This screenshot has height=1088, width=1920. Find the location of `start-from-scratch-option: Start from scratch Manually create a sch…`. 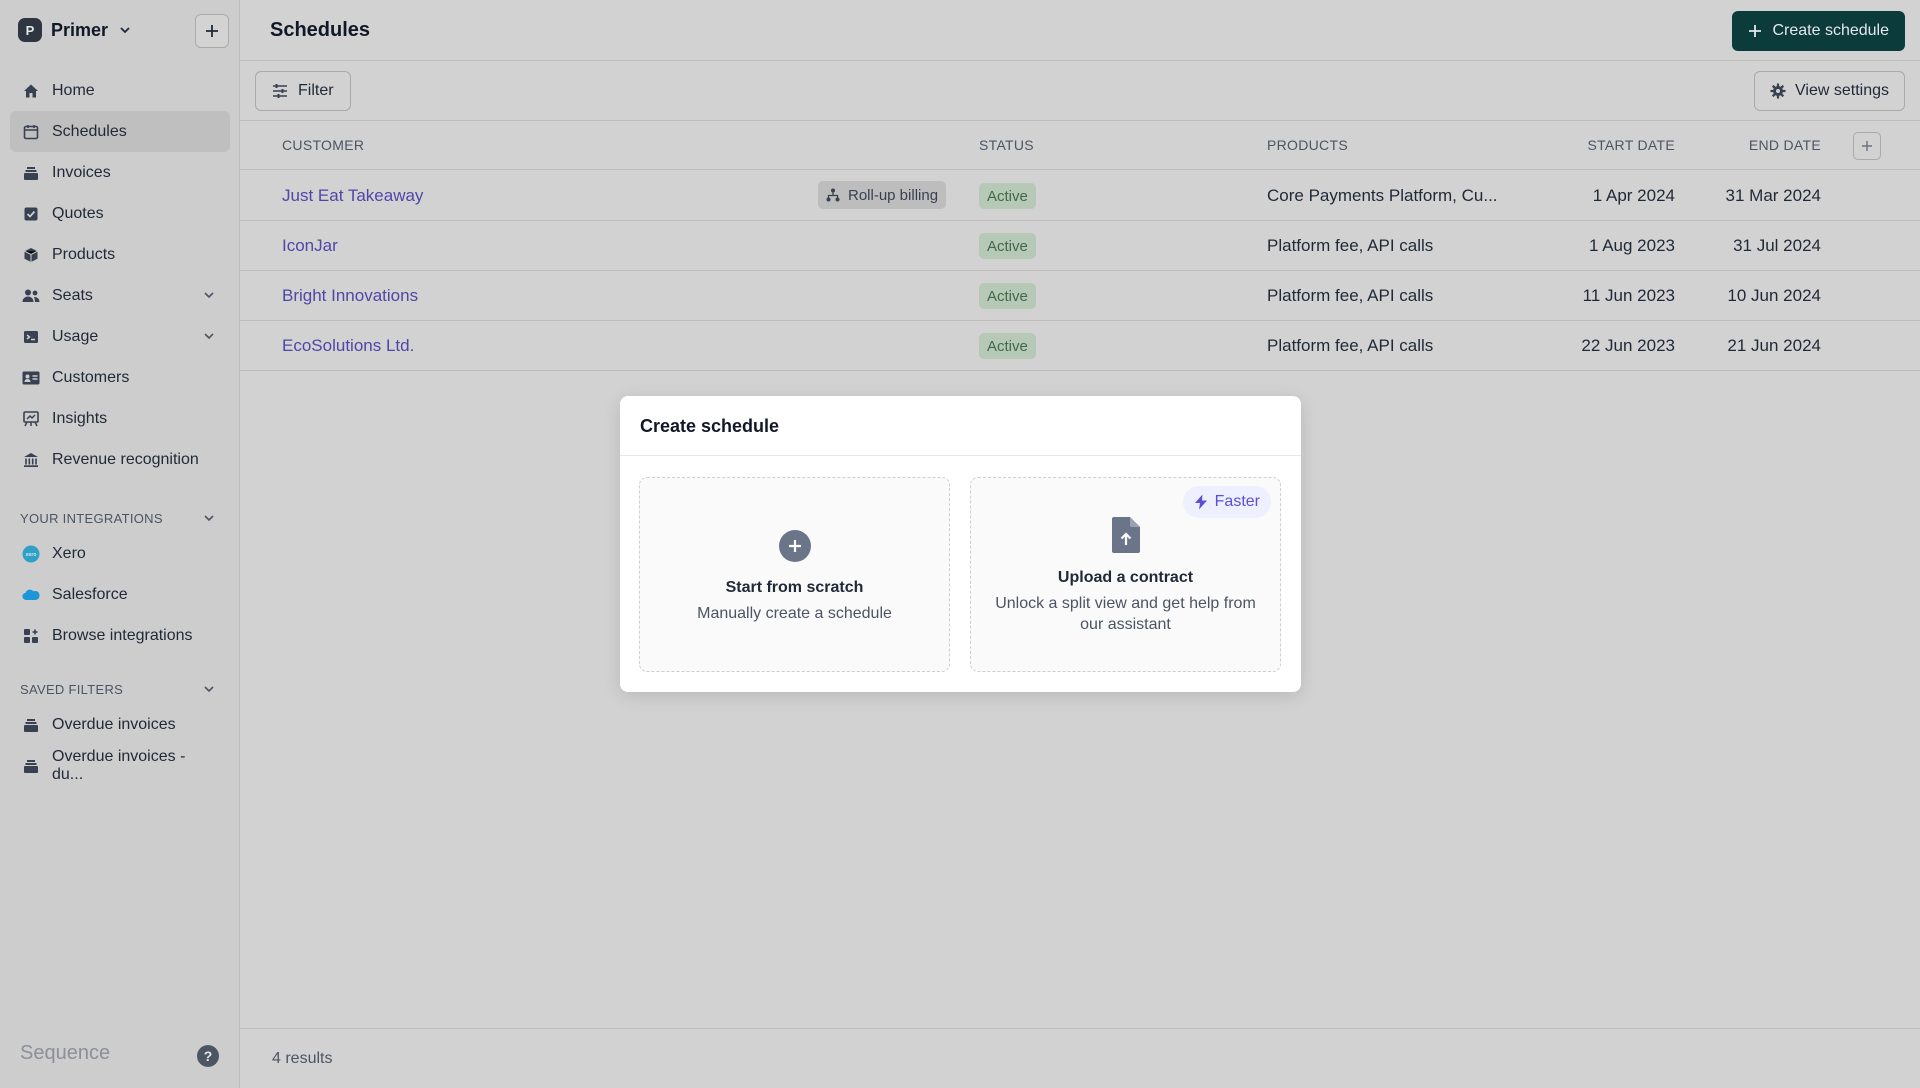

start-from-scratch-option: Start from scratch Manually create a sch… is located at coordinates (794, 574).